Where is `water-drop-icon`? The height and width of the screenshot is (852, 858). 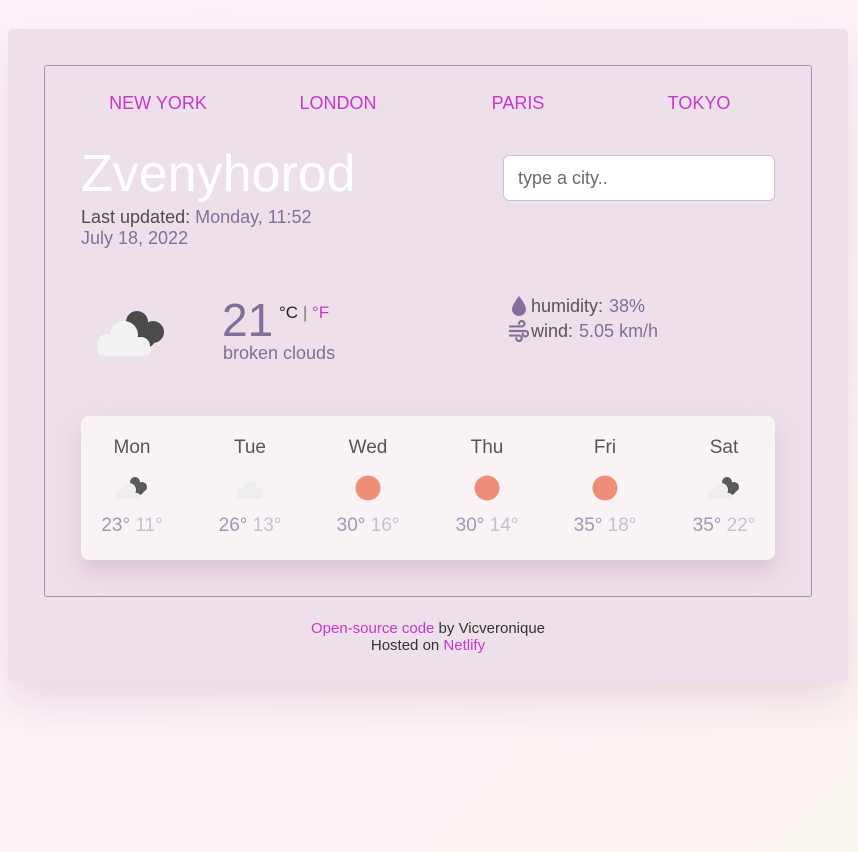 water-drop-icon is located at coordinates (519, 306).